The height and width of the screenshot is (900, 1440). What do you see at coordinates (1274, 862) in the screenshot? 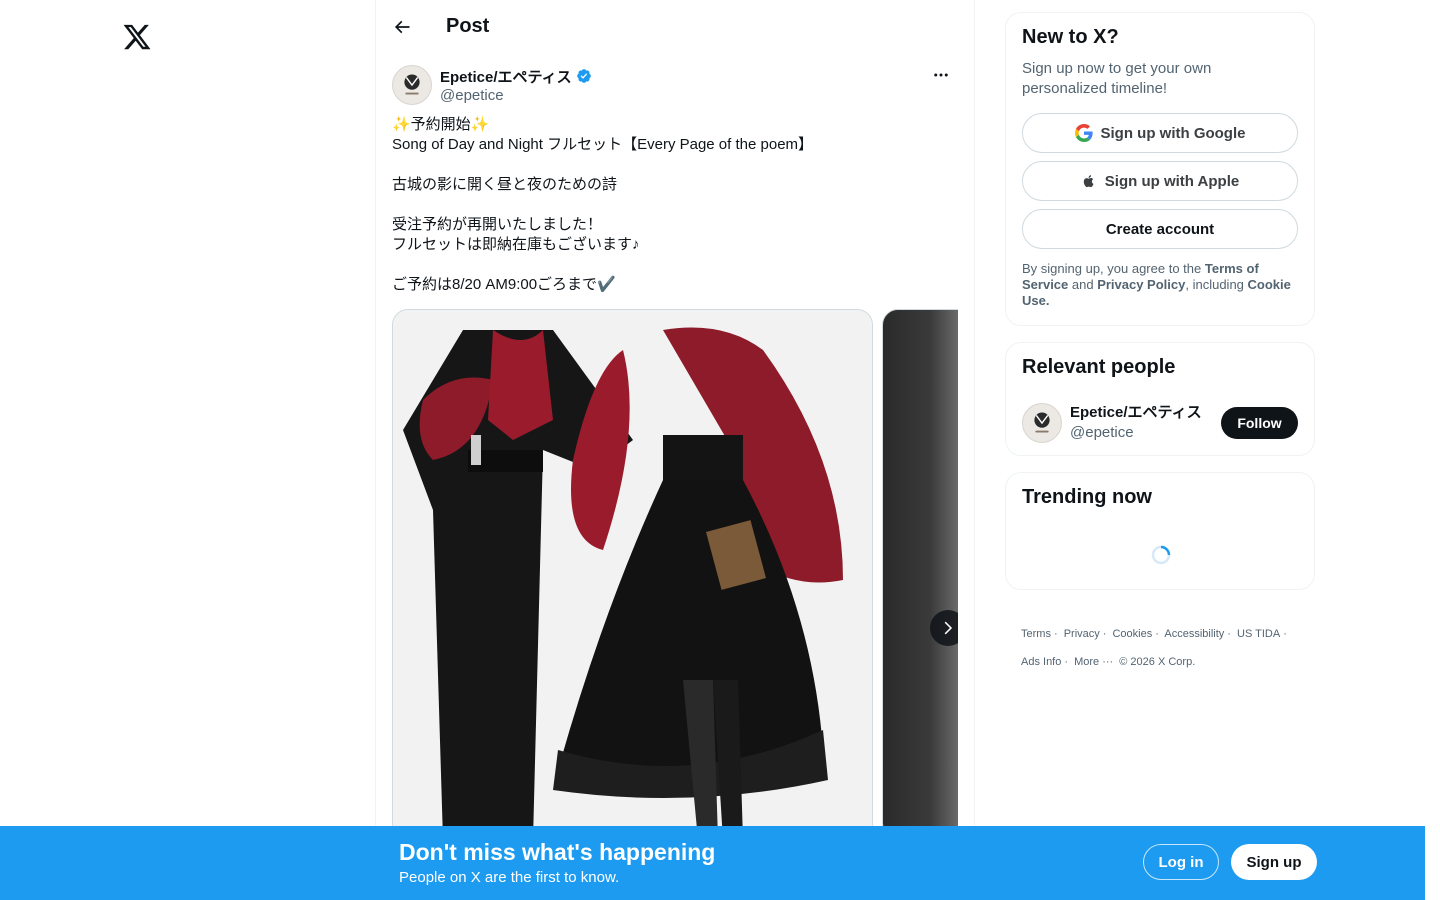
I see `signup-button: Sign up` at bounding box center [1274, 862].